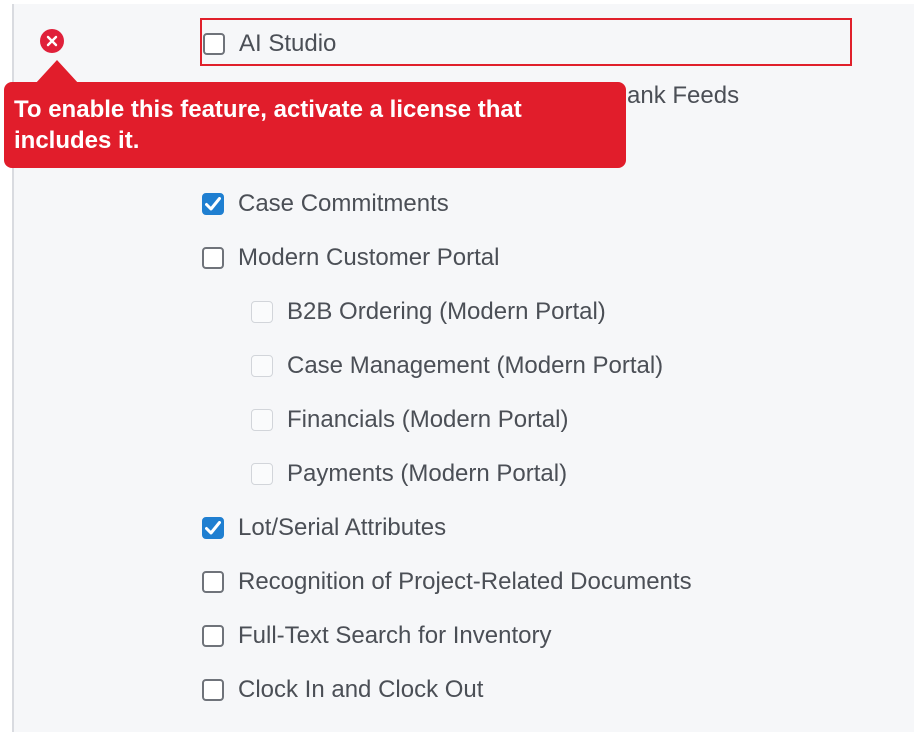 The width and height of the screenshot is (914, 736). Describe the element at coordinates (465, 581) in the screenshot. I see `feature-label: Recognition of Project-Related Documents` at that location.